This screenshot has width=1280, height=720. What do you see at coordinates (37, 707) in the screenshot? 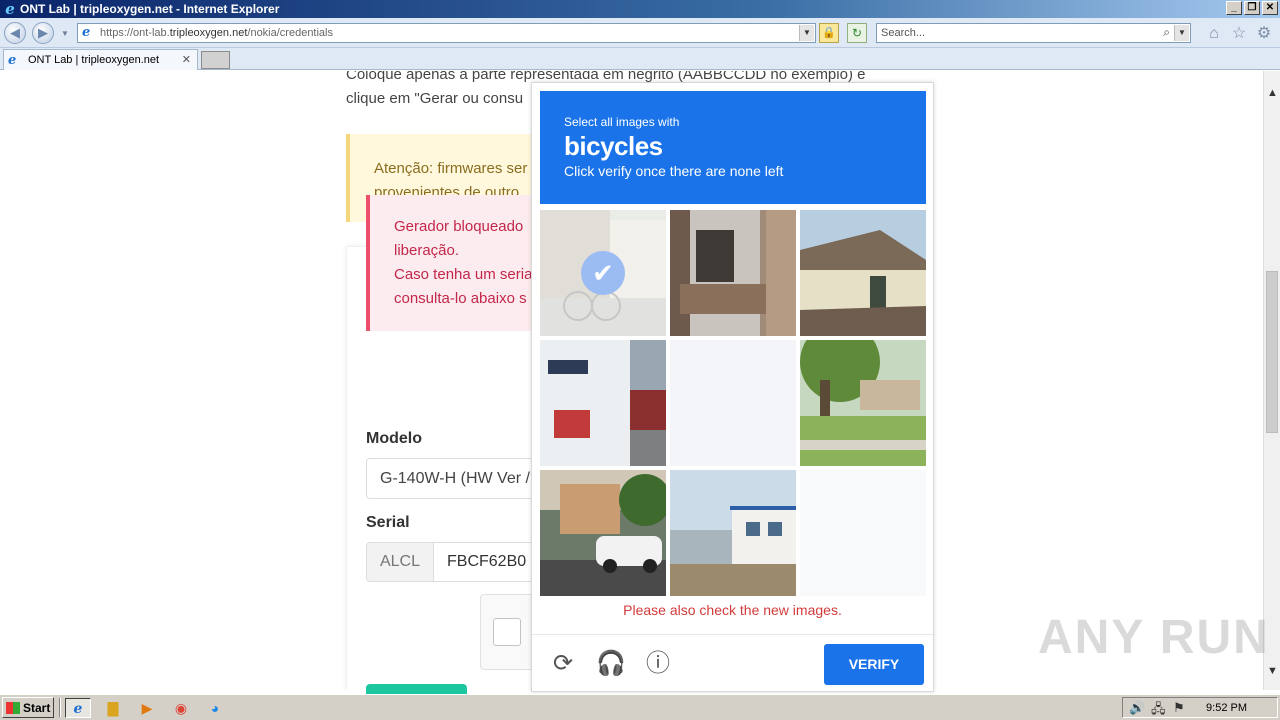
I see `start-label: Start` at bounding box center [37, 707].